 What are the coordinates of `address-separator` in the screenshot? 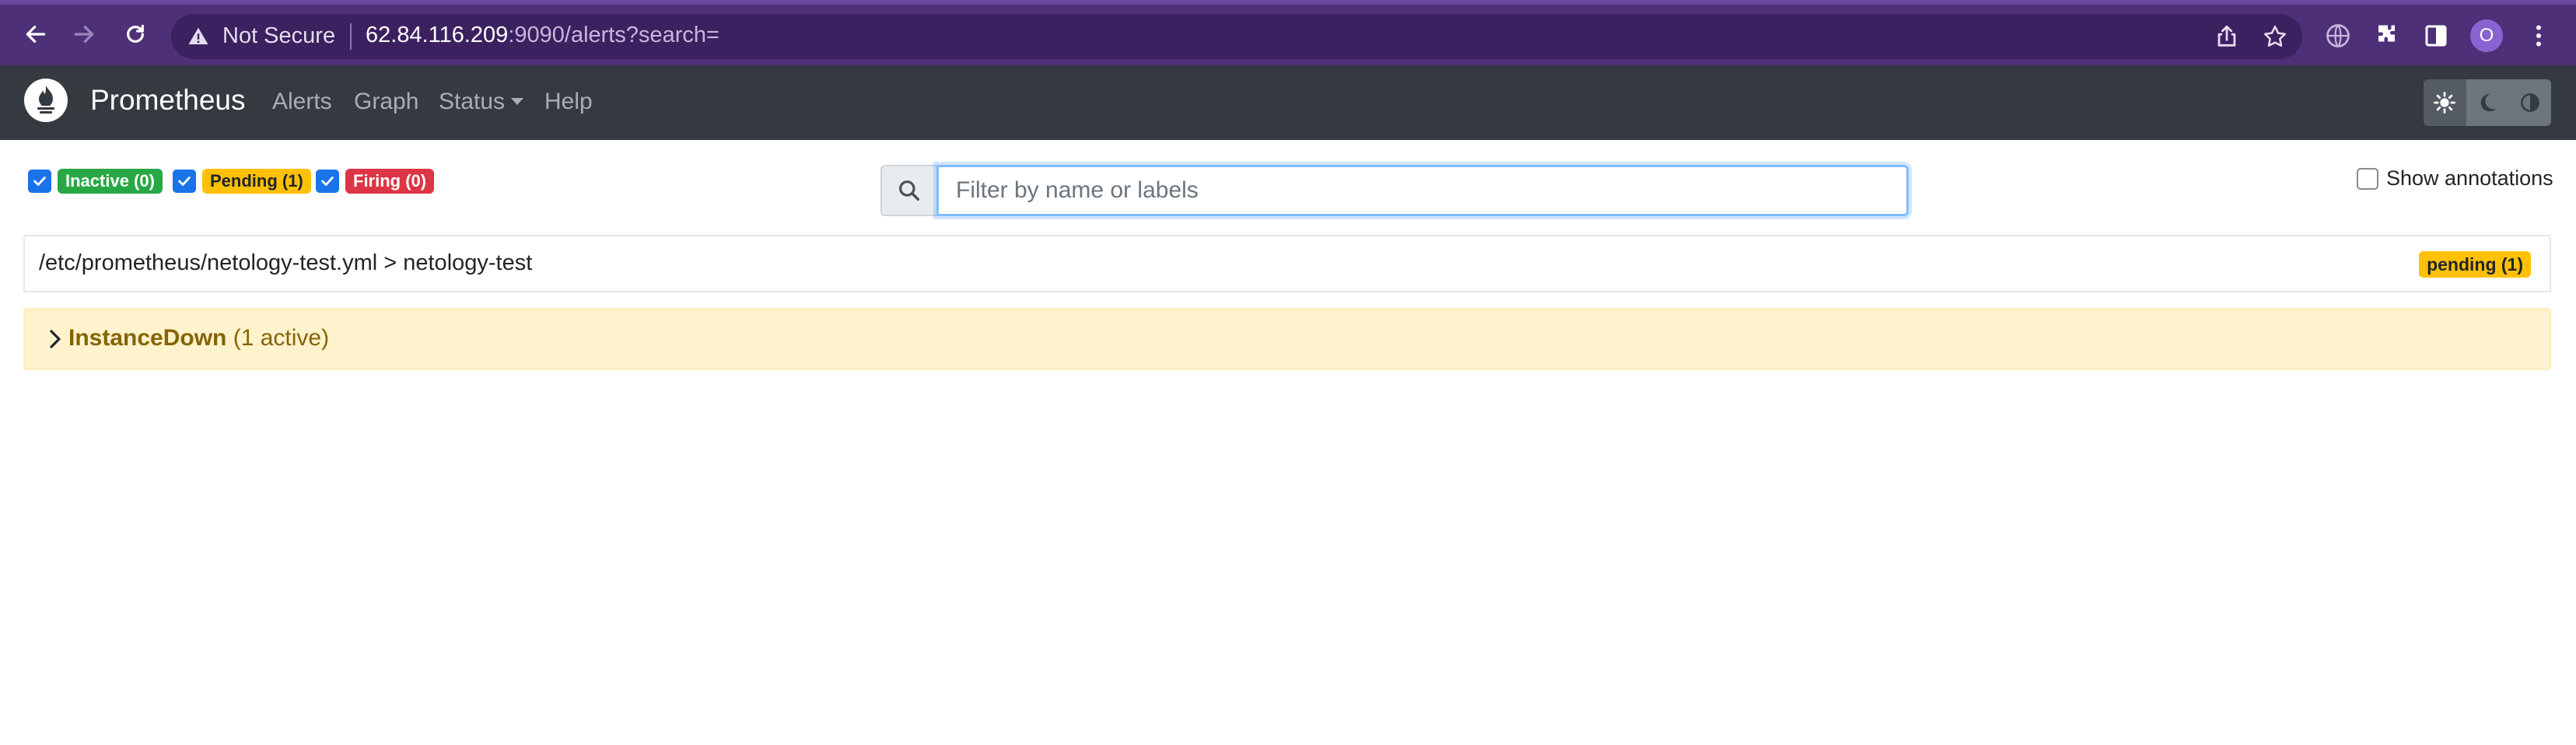 It's located at (351, 36).